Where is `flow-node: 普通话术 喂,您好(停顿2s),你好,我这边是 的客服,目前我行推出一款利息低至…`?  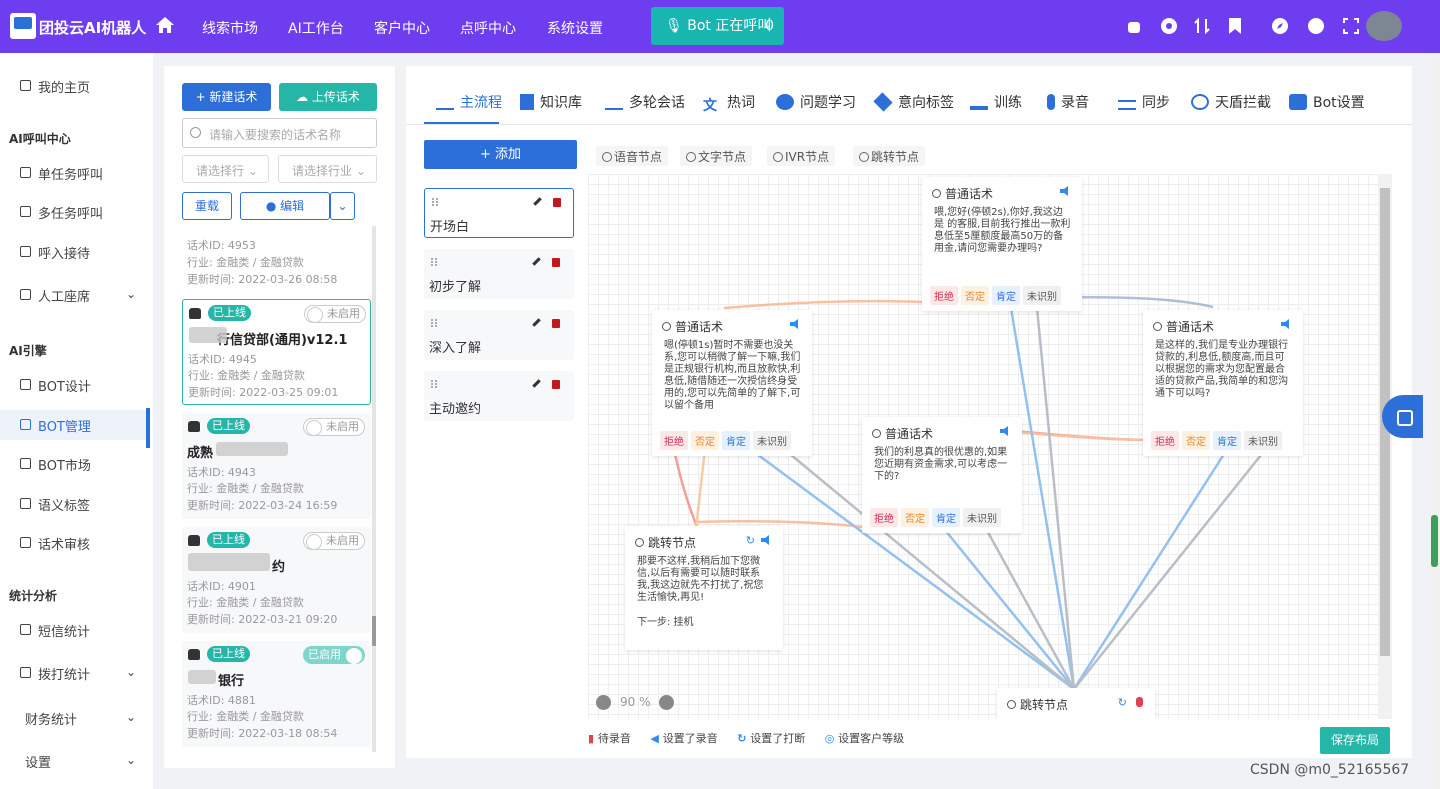 flow-node: 普通话术 喂,您好(停顿2s),你好,我这边是 的客服,目前我行推出一款利息低至… is located at coordinates (1002, 244).